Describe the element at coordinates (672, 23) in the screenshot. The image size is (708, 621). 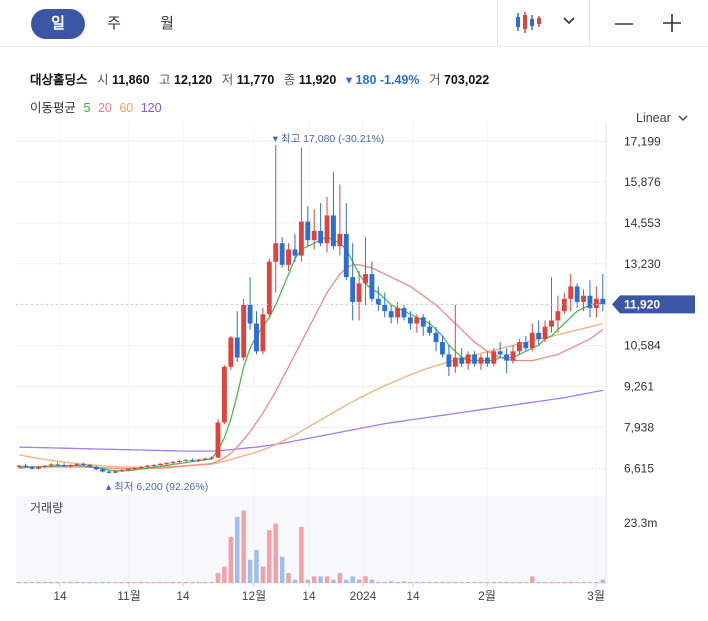
I see `zoom-in-icon` at that location.